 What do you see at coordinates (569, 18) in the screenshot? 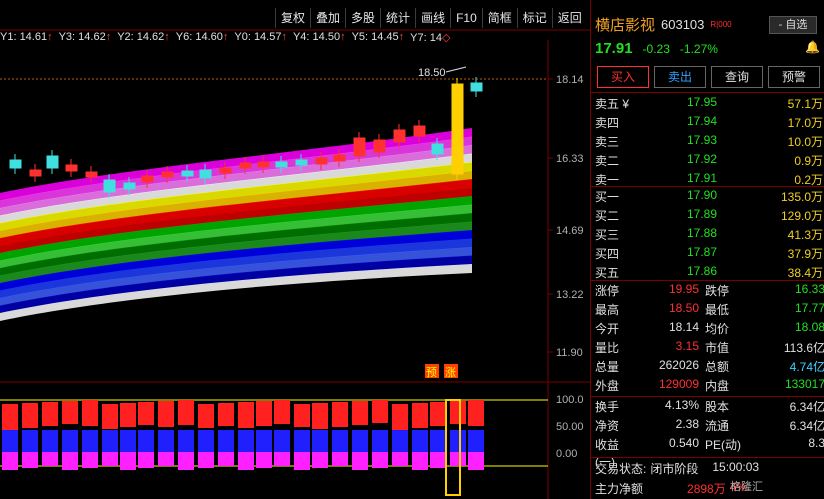
I see `toolbar-button: 返回` at bounding box center [569, 18].